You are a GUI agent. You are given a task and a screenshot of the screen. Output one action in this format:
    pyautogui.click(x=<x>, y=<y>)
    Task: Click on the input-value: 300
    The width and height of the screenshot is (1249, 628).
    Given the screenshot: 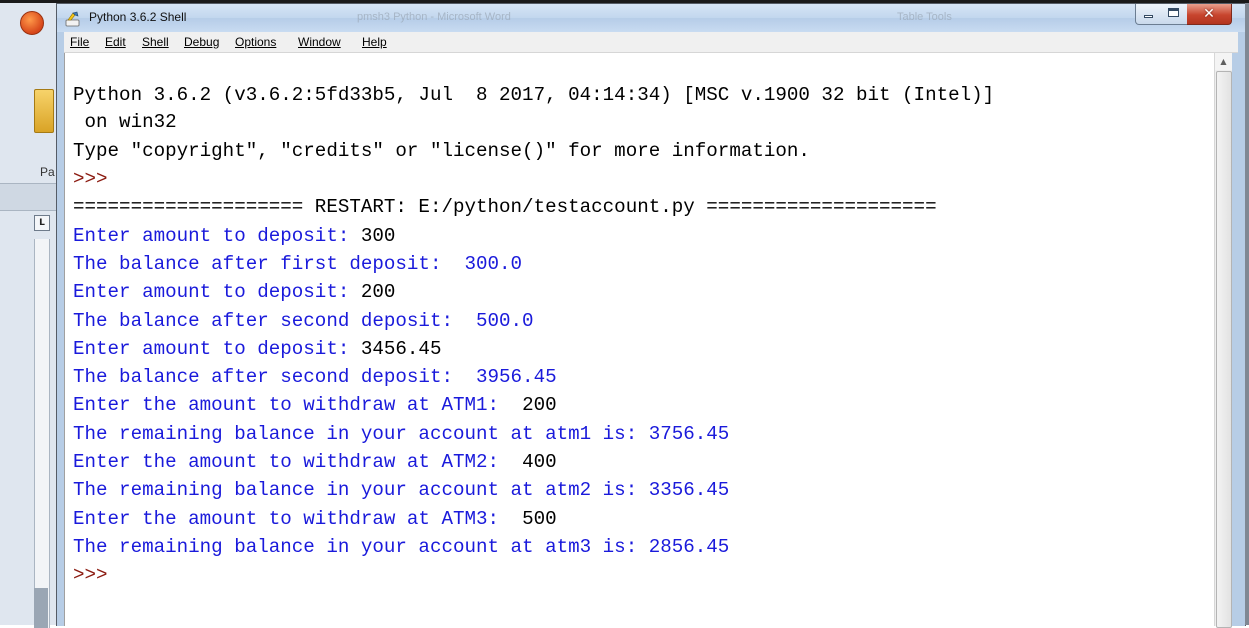 What is the action you would take?
    pyautogui.click(x=378, y=236)
    